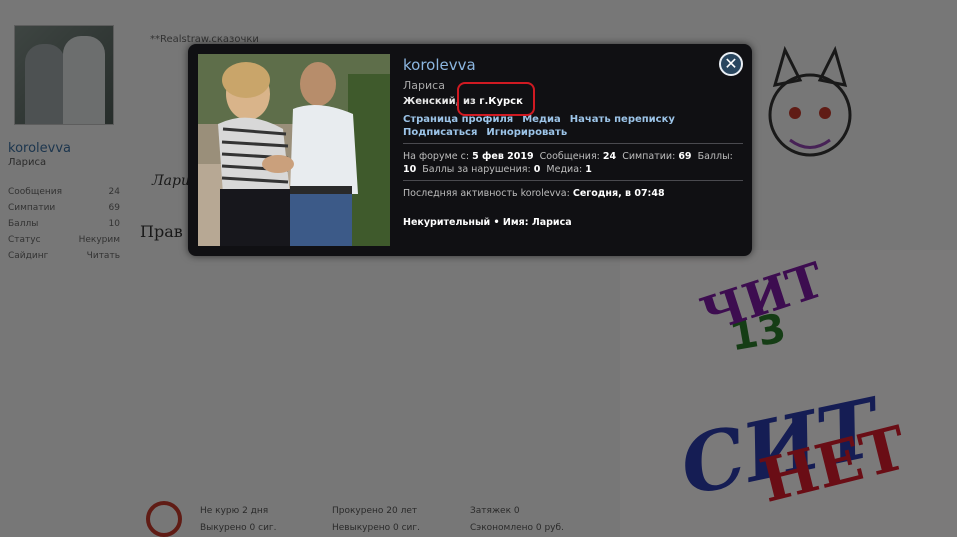 Image resolution: width=957 pixels, height=537 pixels. What do you see at coordinates (537, 169) in the screenshot?
I see `warning-points: 0` at bounding box center [537, 169].